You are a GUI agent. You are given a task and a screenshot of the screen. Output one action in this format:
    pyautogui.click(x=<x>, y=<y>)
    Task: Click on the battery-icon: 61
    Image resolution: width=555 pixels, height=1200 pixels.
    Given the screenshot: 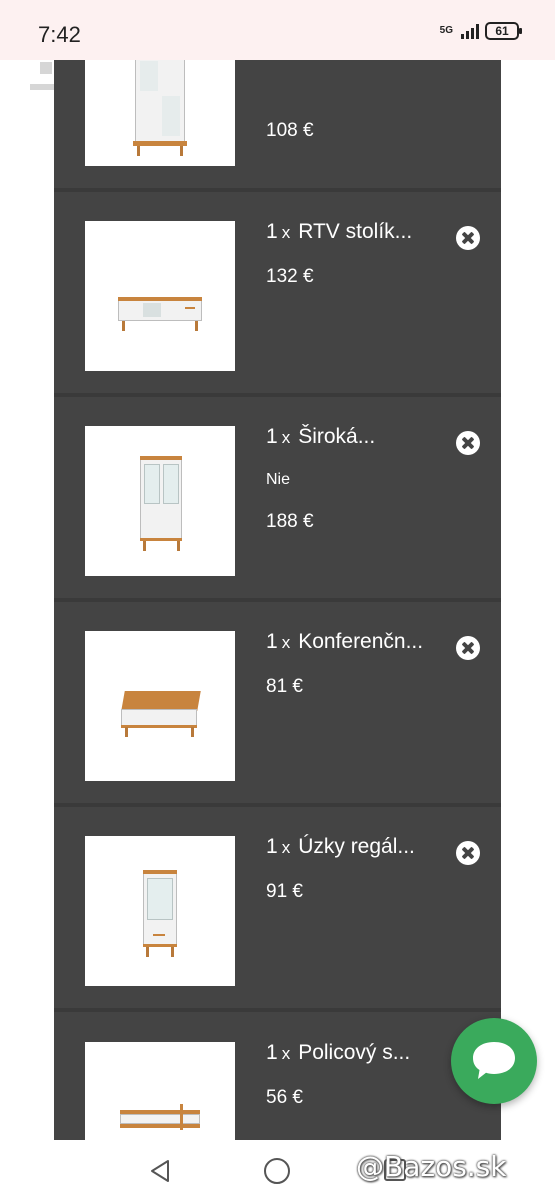 What is the action you would take?
    pyautogui.click(x=503, y=31)
    